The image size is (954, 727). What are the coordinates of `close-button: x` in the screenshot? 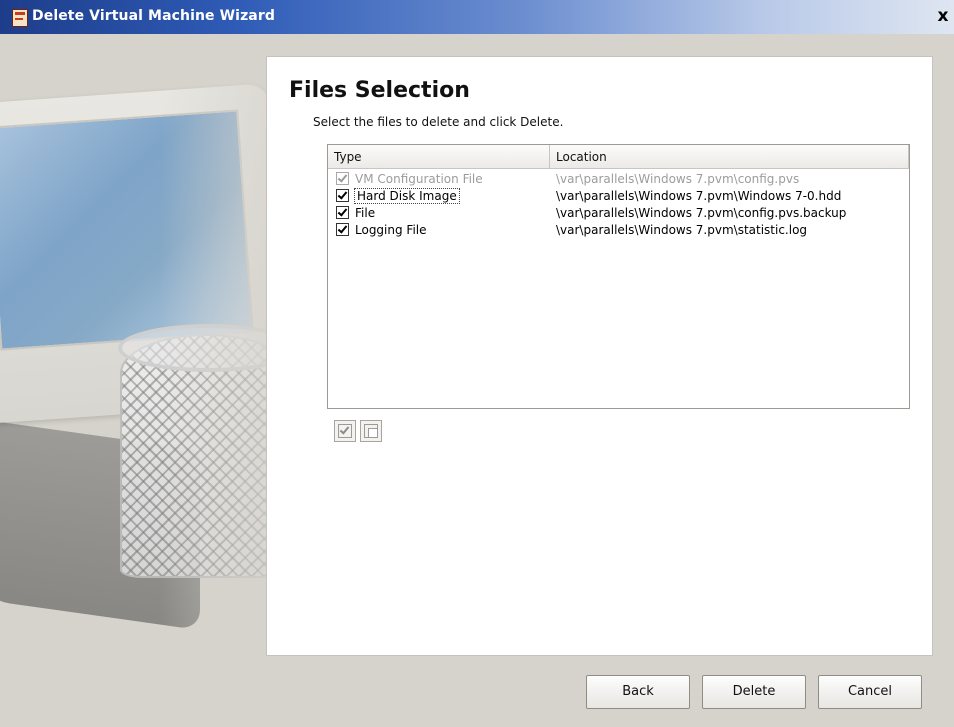 It's located at (943, 16).